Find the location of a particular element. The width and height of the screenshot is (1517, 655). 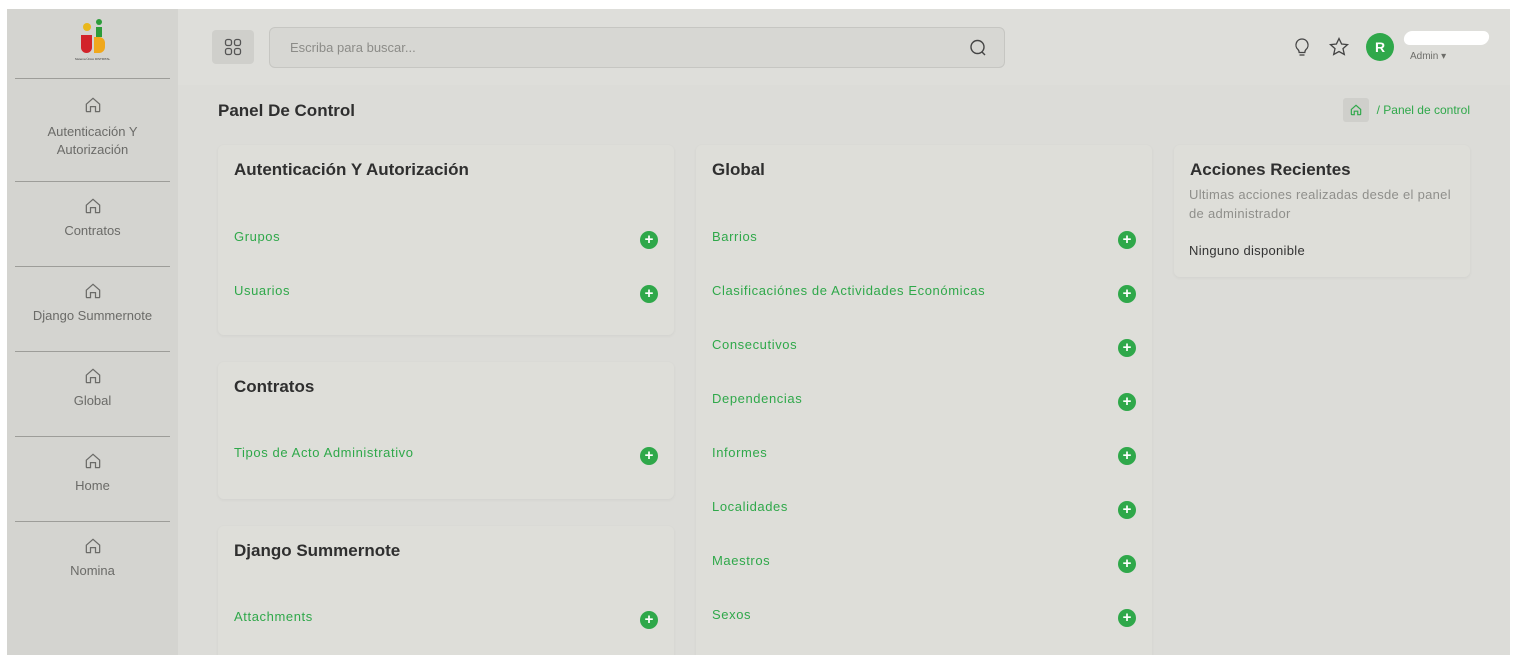

model-link: Localidades is located at coordinates (750, 506).